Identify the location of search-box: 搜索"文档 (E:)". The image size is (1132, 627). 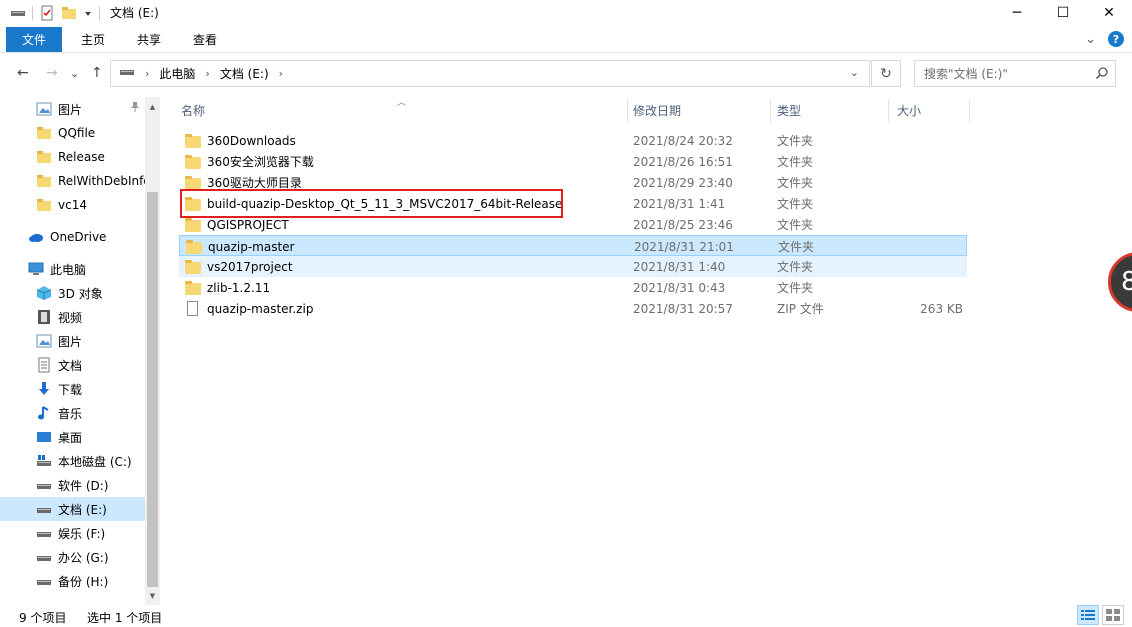
(1015, 73).